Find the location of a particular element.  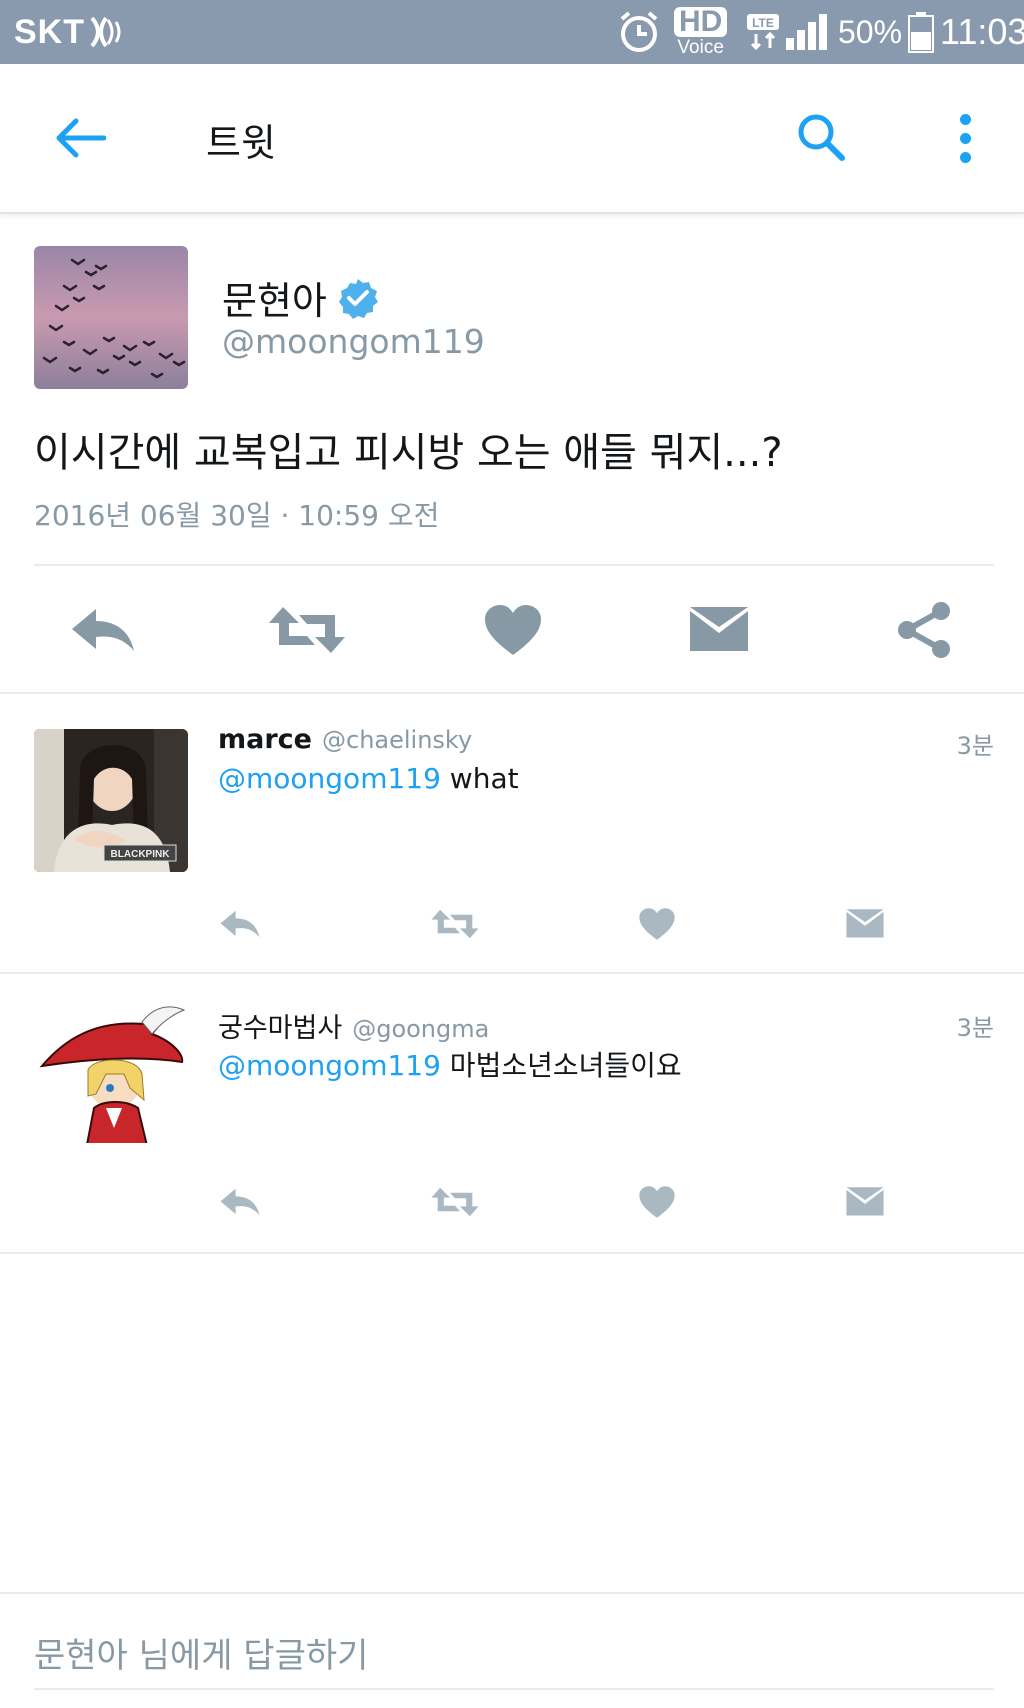

reply-author-handle: @chaelinsky is located at coordinates (397, 740).